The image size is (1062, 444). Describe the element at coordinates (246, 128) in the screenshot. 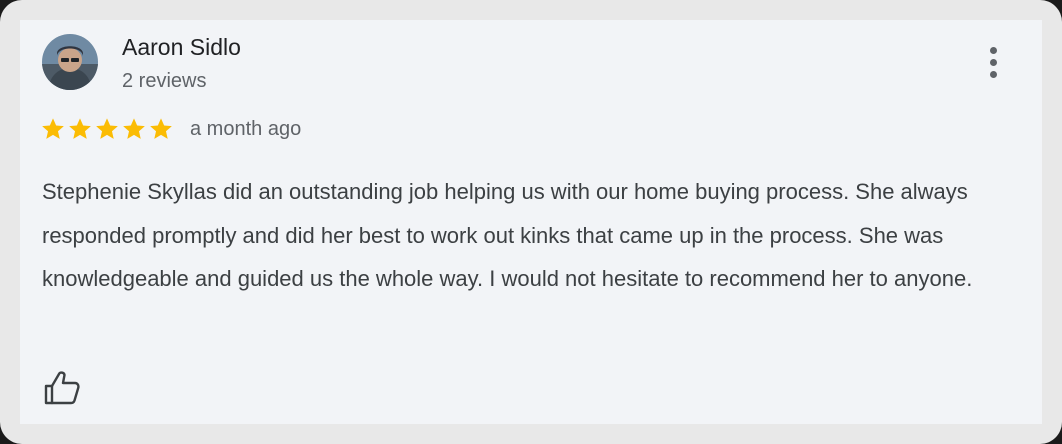

I see `review-date: a month ago` at that location.